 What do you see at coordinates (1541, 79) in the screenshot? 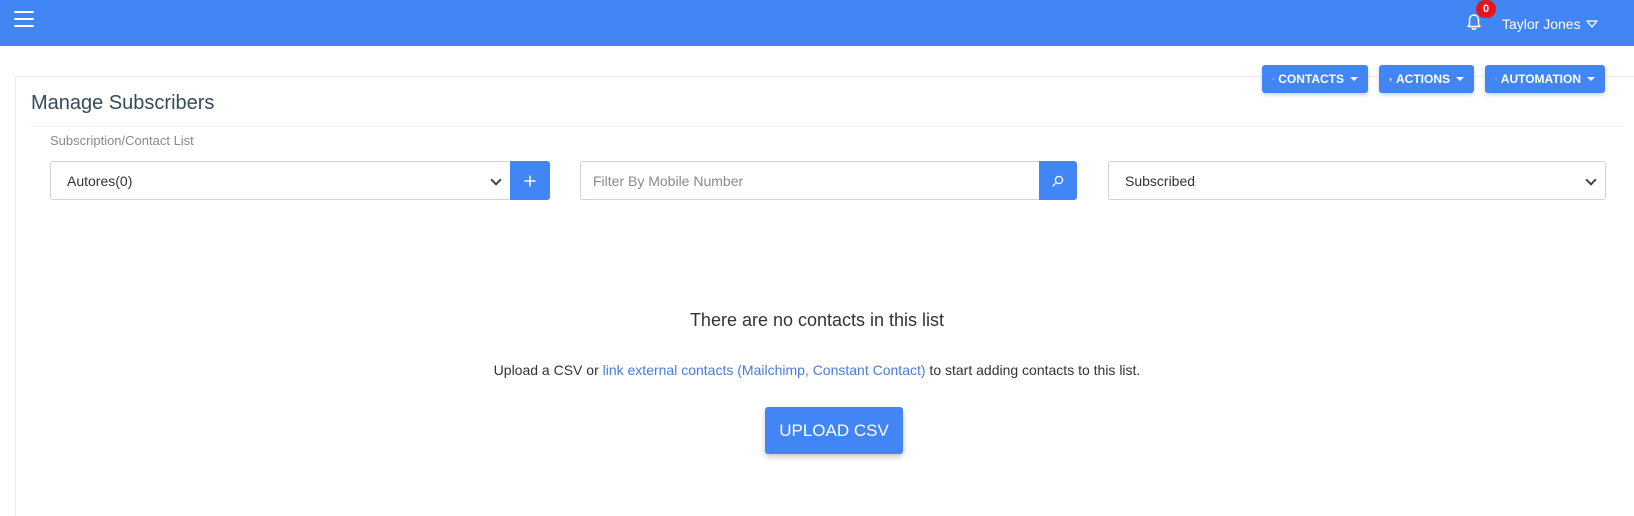
I see `automation-button-label: AUTOMATION` at bounding box center [1541, 79].